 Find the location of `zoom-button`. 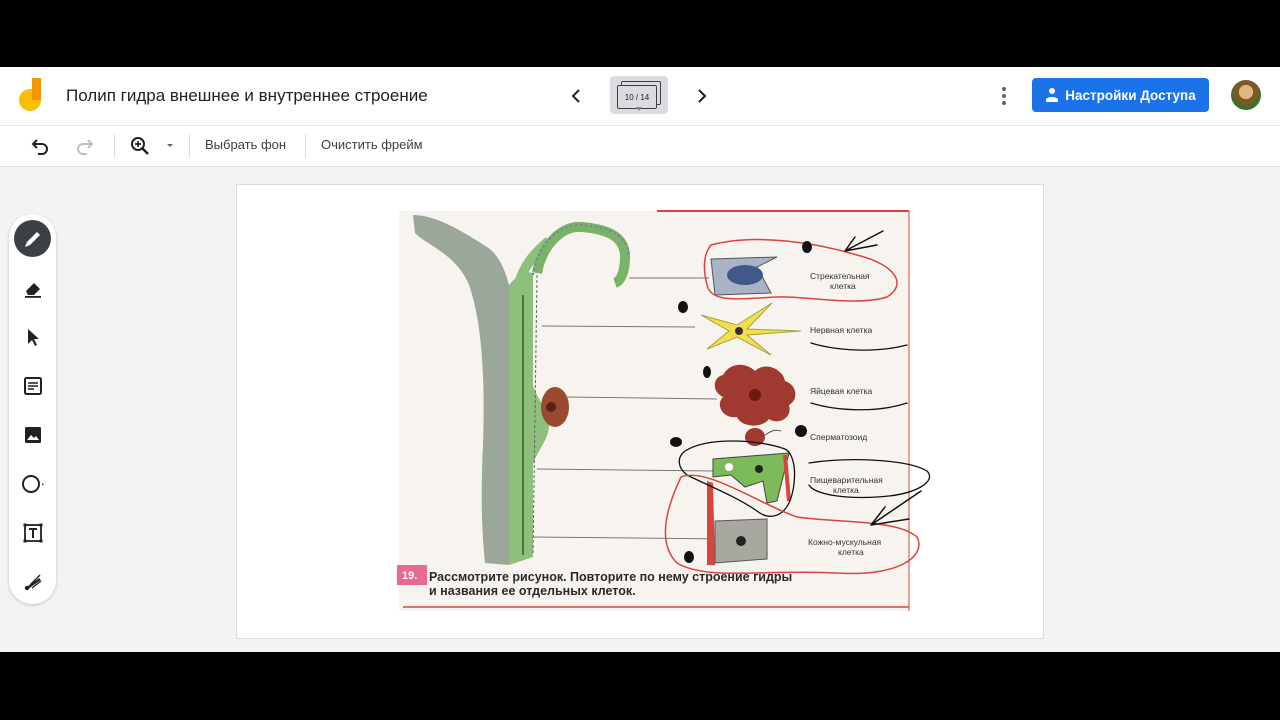

zoom-button is located at coordinates (140, 146).